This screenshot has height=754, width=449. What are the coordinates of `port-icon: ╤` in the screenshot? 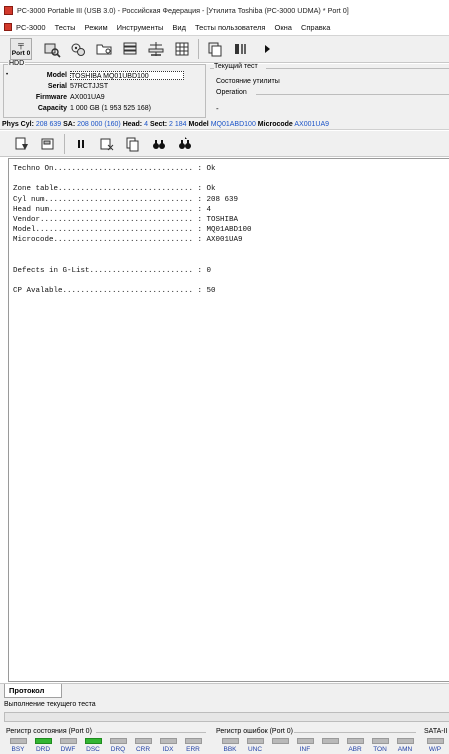 It's located at (21, 44).